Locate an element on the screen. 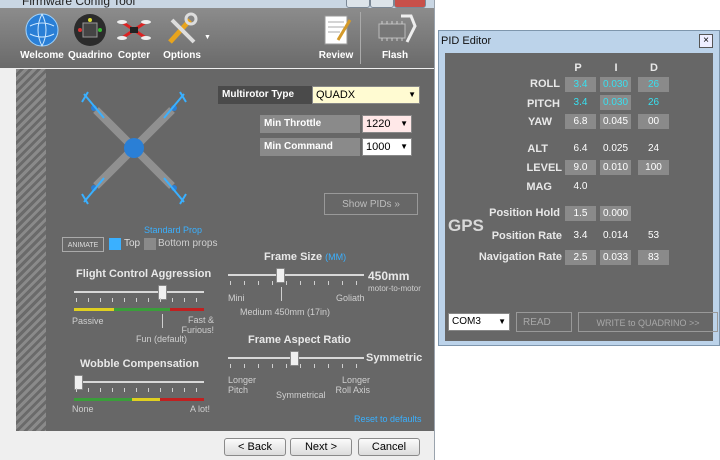  roll-p-field: 3.4 is located at coordinates (580, 84).